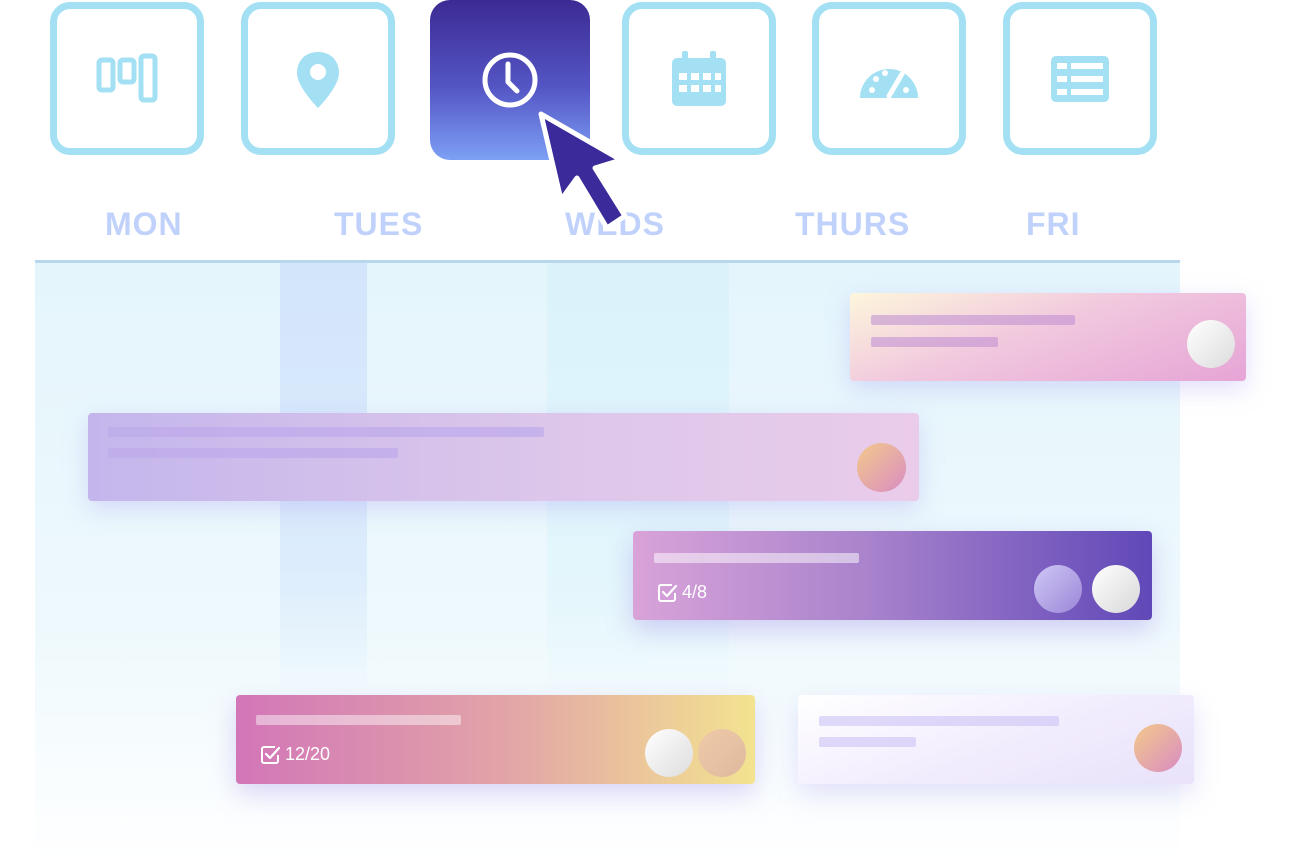  Describe the element at coordinates (510, 80) in the screenshot. I see `clock-icon` at that location.